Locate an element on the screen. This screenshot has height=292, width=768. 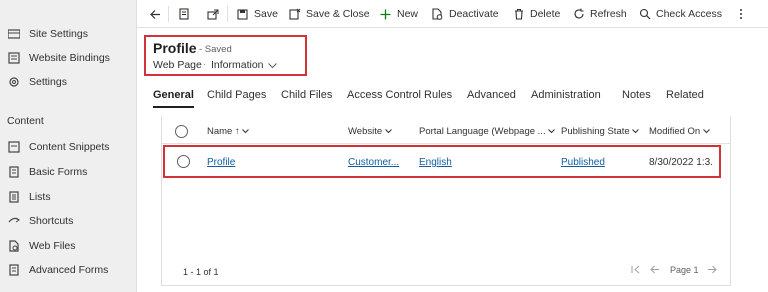
header-divider is located at coordinates (446, 143).